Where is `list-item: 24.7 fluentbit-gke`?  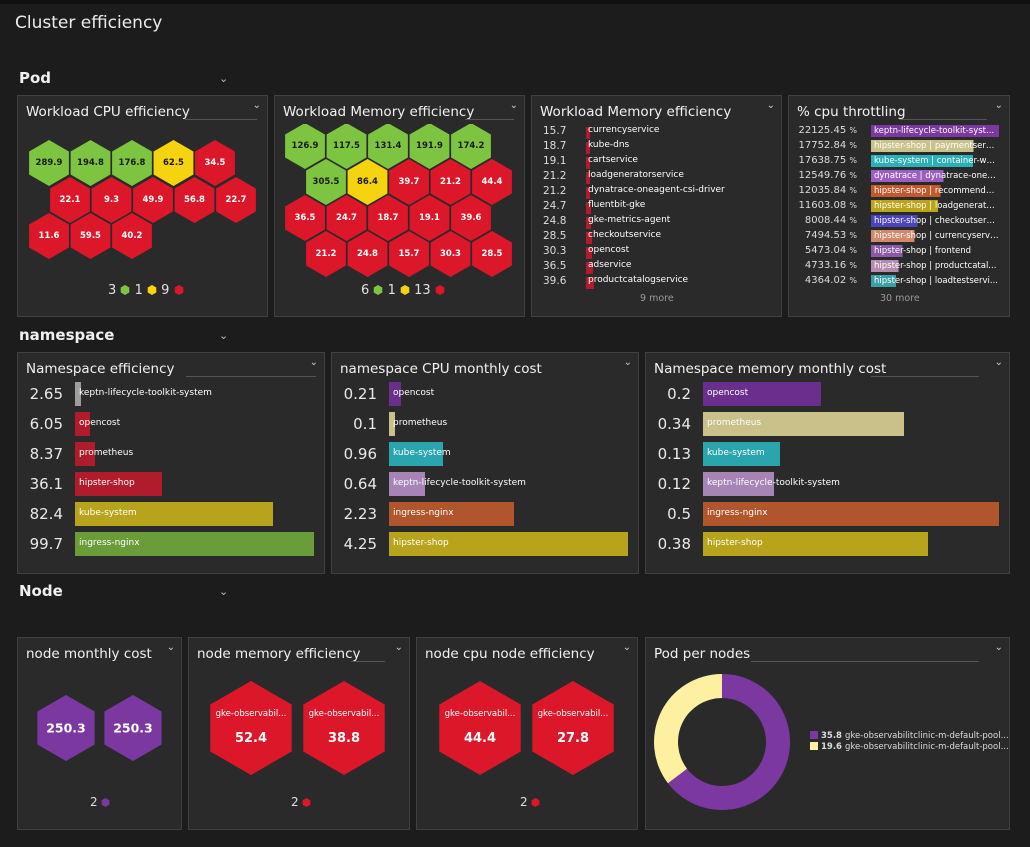
list-item: 24.7 fluentbit-gke is located at coordinates (655, 207).